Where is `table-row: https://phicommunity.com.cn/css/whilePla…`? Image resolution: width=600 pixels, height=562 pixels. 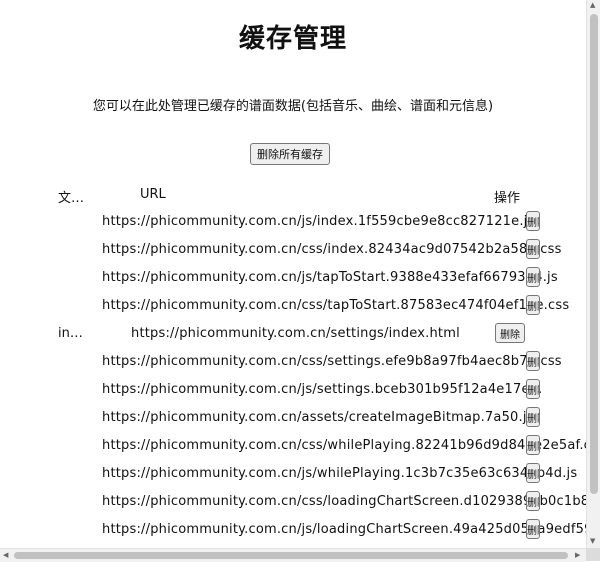 table-row: https://phicommunity.com.cn/css/whilePla… is located at coordinates (293, 446).